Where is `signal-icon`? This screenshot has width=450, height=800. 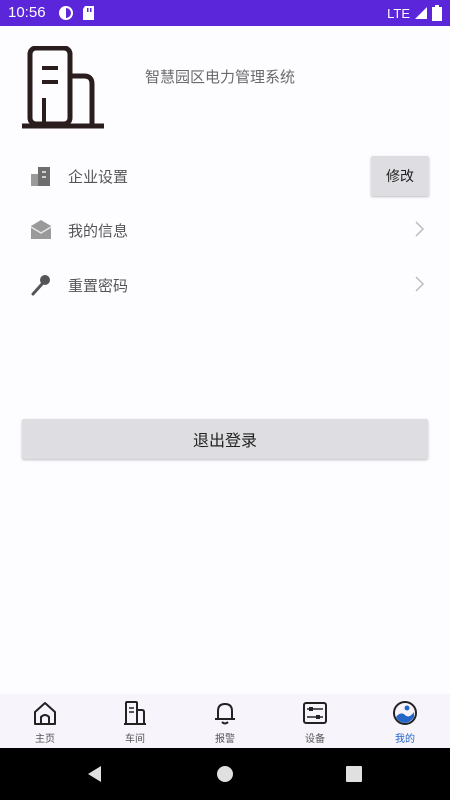 signal-icon is located at coordinates (421, 13).